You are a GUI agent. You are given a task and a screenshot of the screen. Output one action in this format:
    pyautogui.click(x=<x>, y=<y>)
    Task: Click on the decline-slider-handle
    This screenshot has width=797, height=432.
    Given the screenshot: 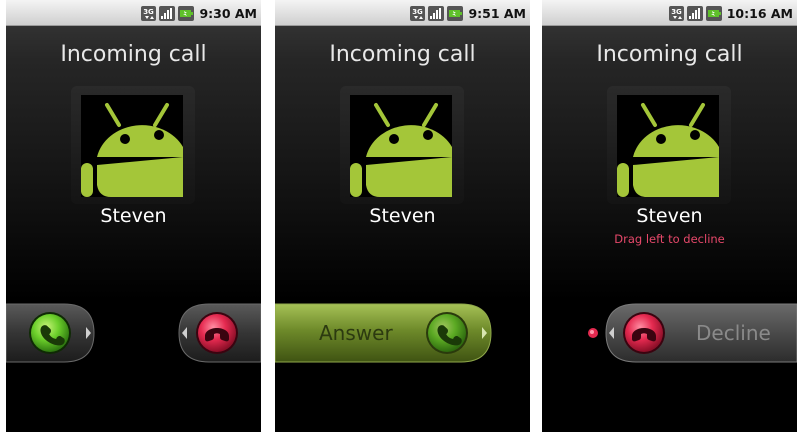 What is the action you would take?
    pyautogui.click(x=219, y=333)
    